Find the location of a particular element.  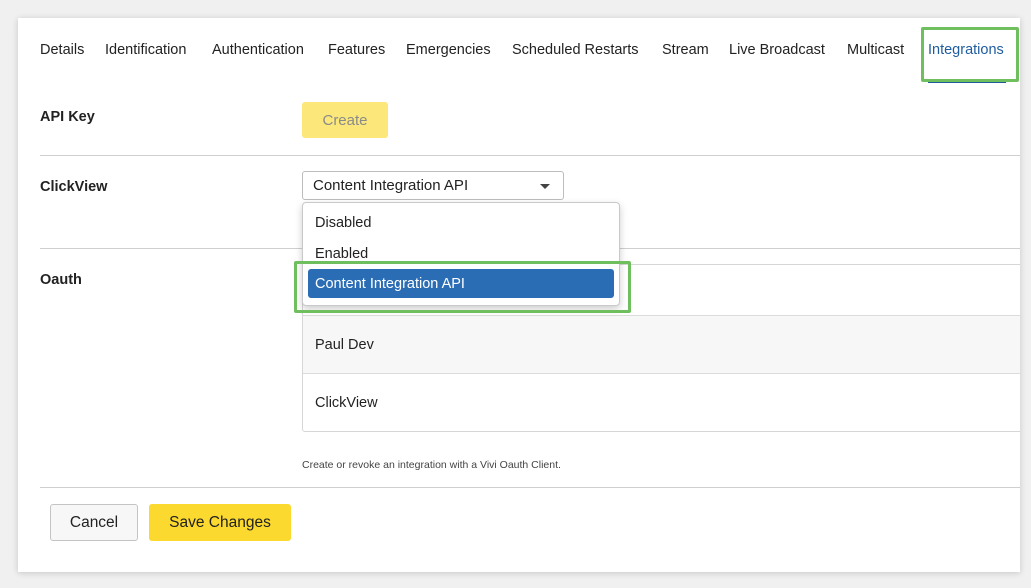

tab-integrations: Integrations is located at coordinates (966, 50).